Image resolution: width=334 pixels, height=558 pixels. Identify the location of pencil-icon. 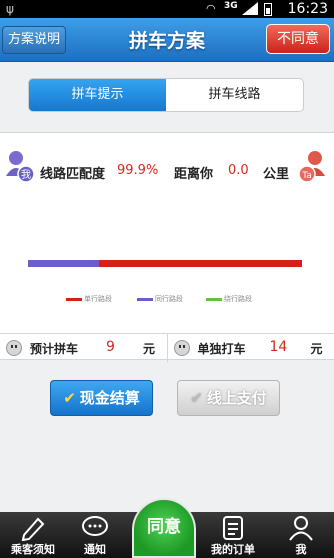
(33, 529).